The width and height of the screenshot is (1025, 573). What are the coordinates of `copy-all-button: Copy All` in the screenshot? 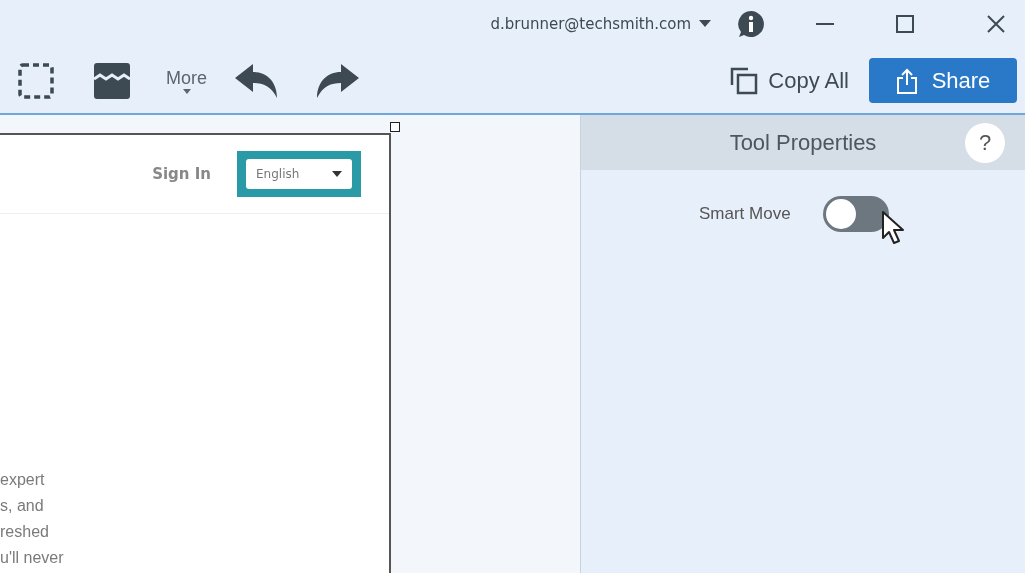 It's located at (789, 80).